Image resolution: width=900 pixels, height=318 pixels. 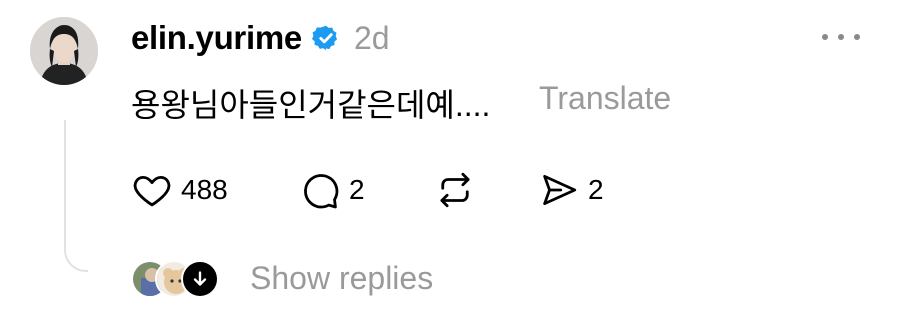 I want to click on repost-button, so click(x=455, y=190).